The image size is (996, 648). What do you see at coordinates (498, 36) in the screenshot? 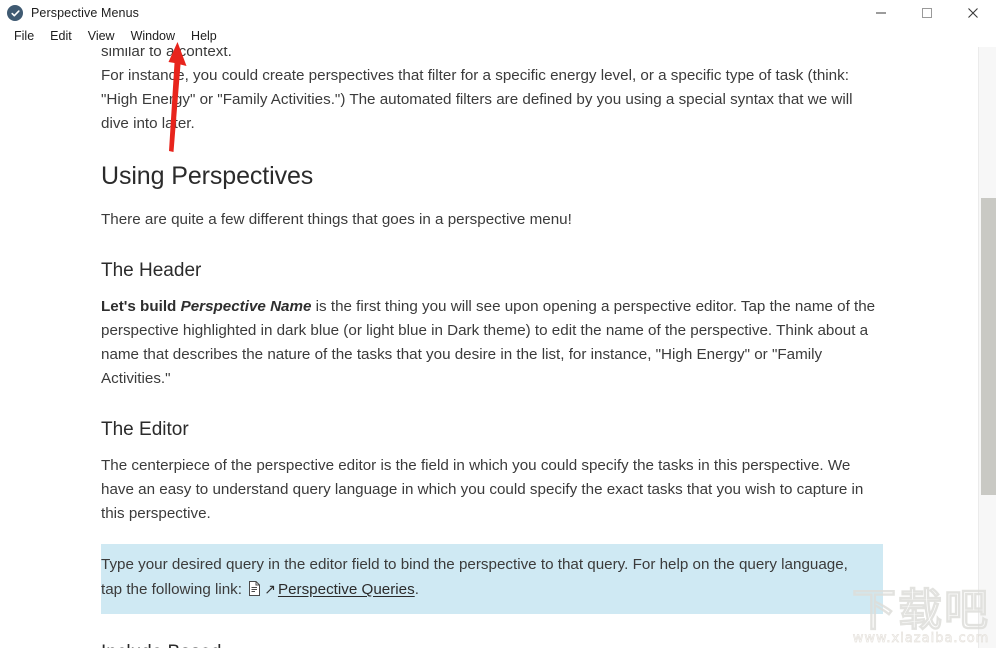
I see `menu-bar: File Edit View Window Help` at bounding box center [498, 36].